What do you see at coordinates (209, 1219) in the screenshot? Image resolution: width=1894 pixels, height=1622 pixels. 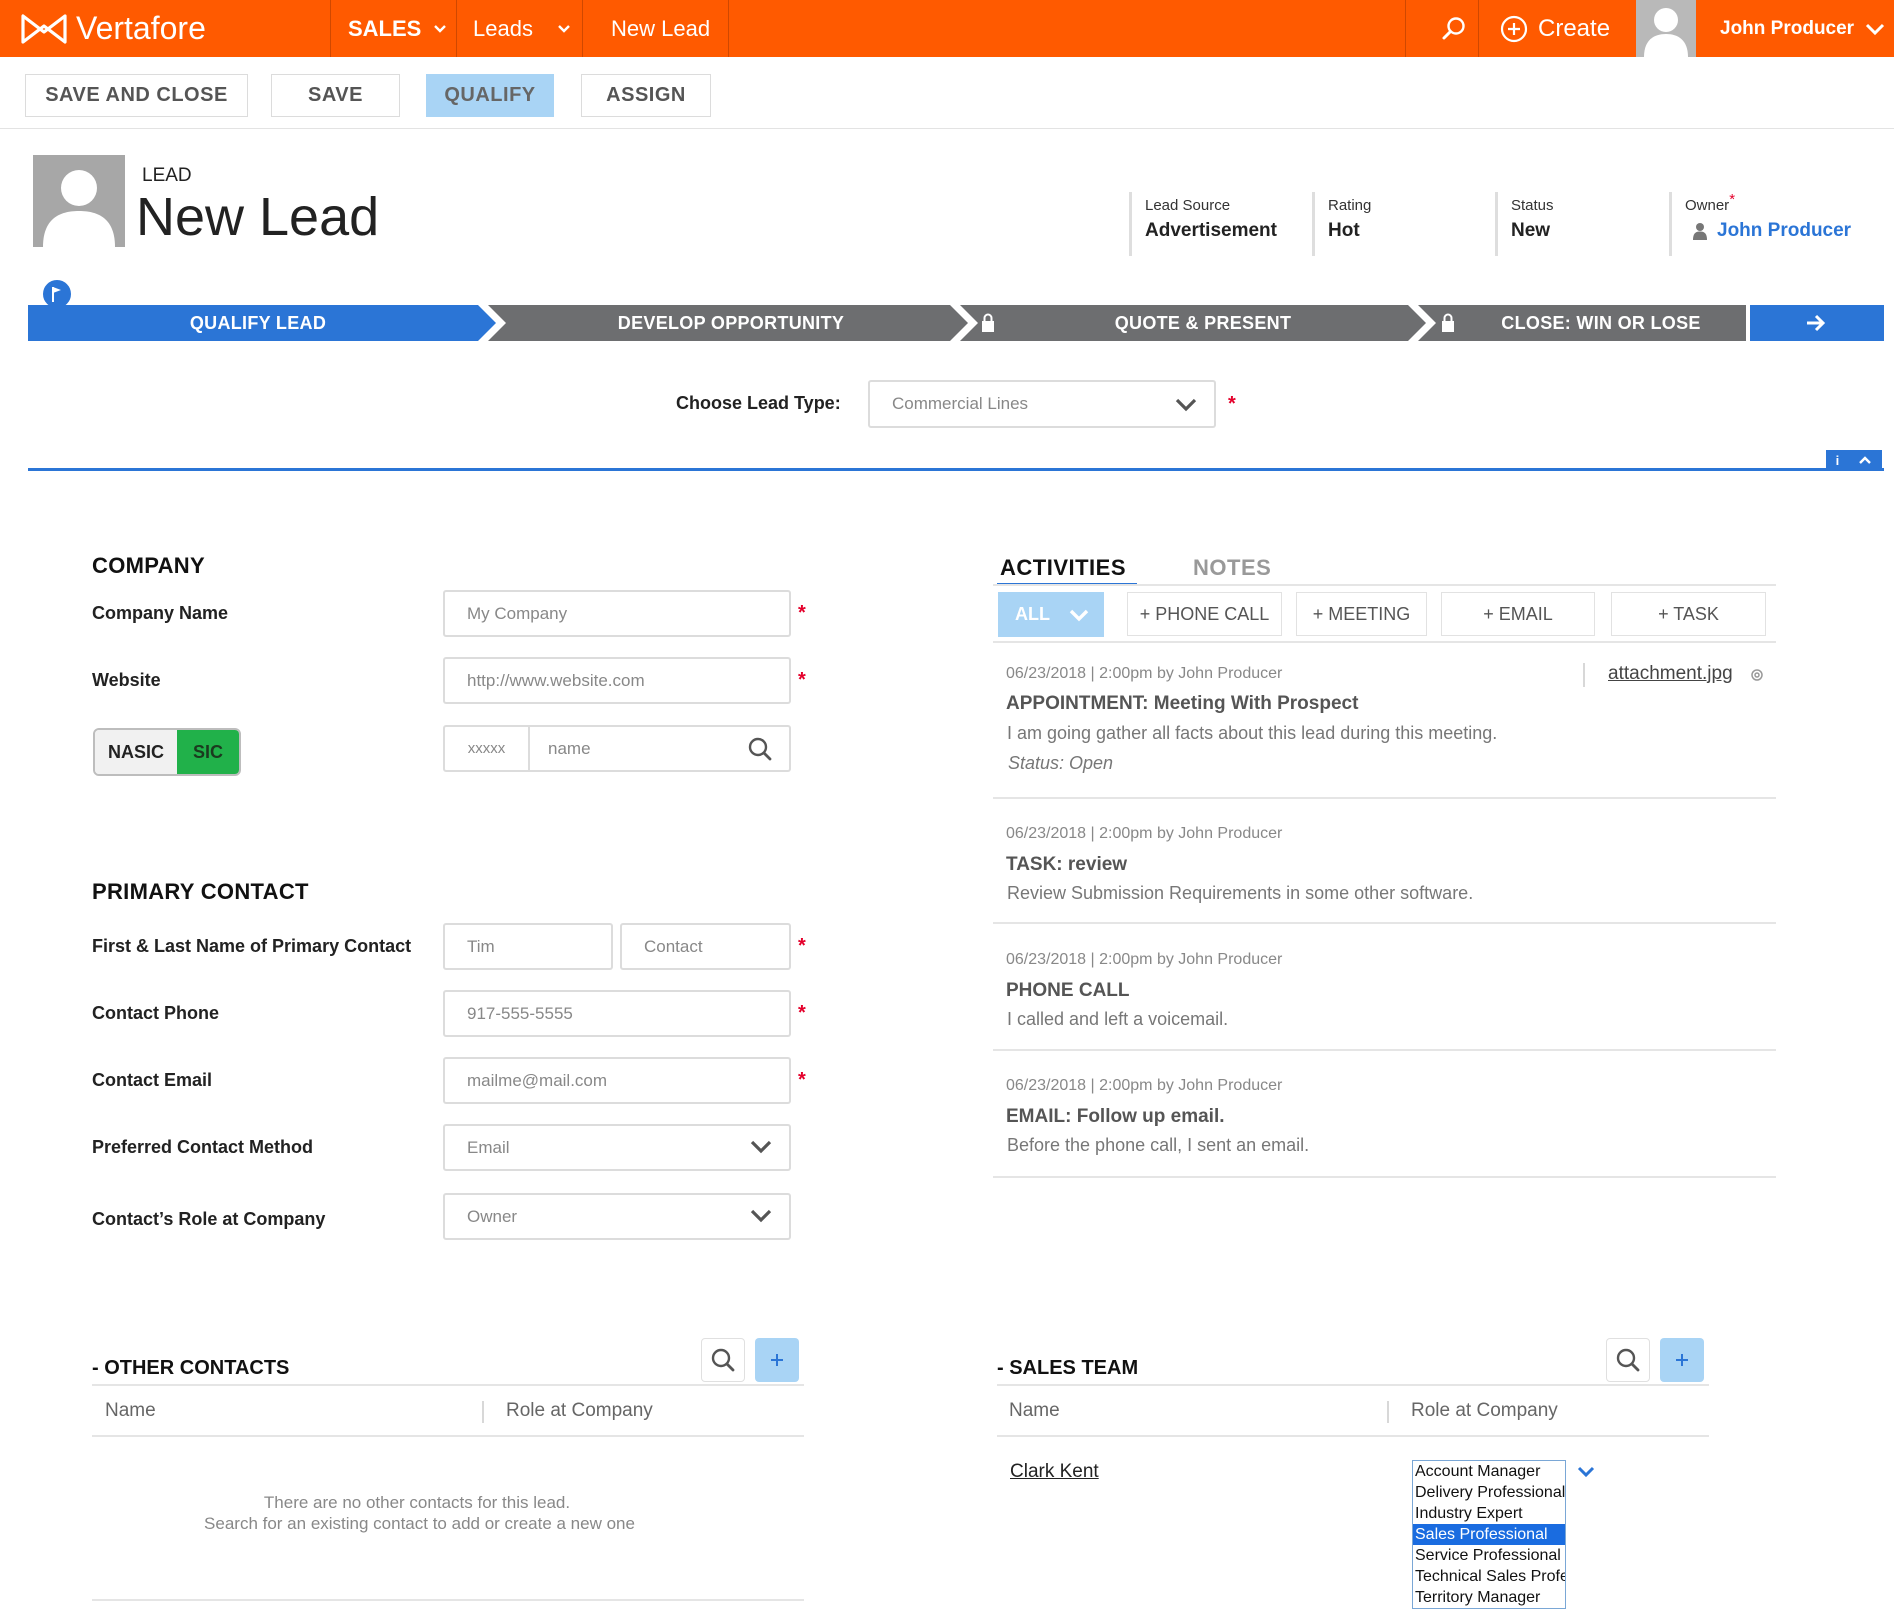 I see `contact-role-label: Contact’s Role at Company` at bounding box center [209, 1219].